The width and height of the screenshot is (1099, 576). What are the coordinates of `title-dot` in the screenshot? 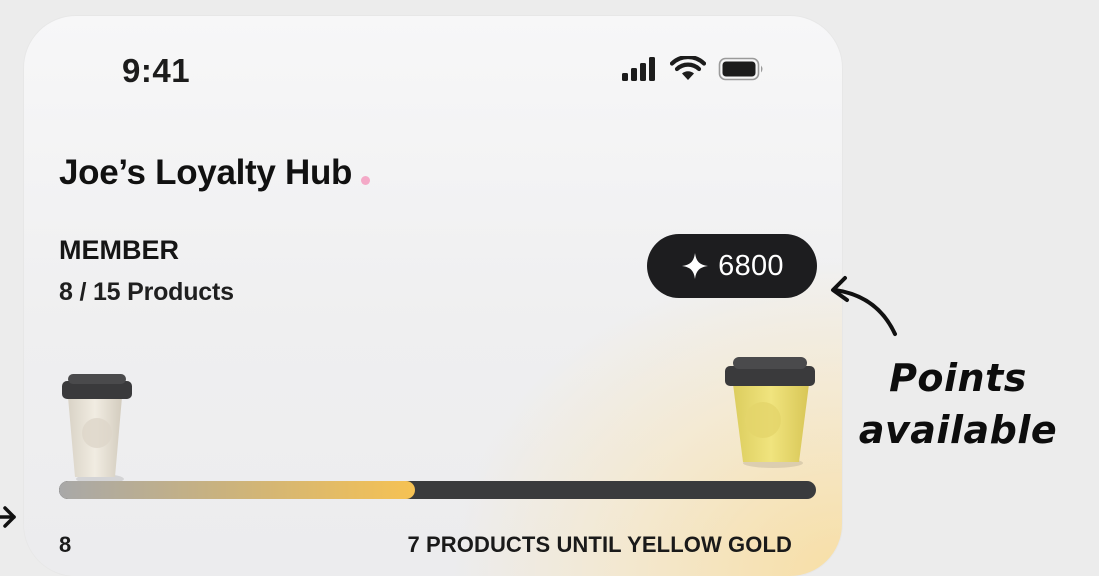 It's located at (366, 180).